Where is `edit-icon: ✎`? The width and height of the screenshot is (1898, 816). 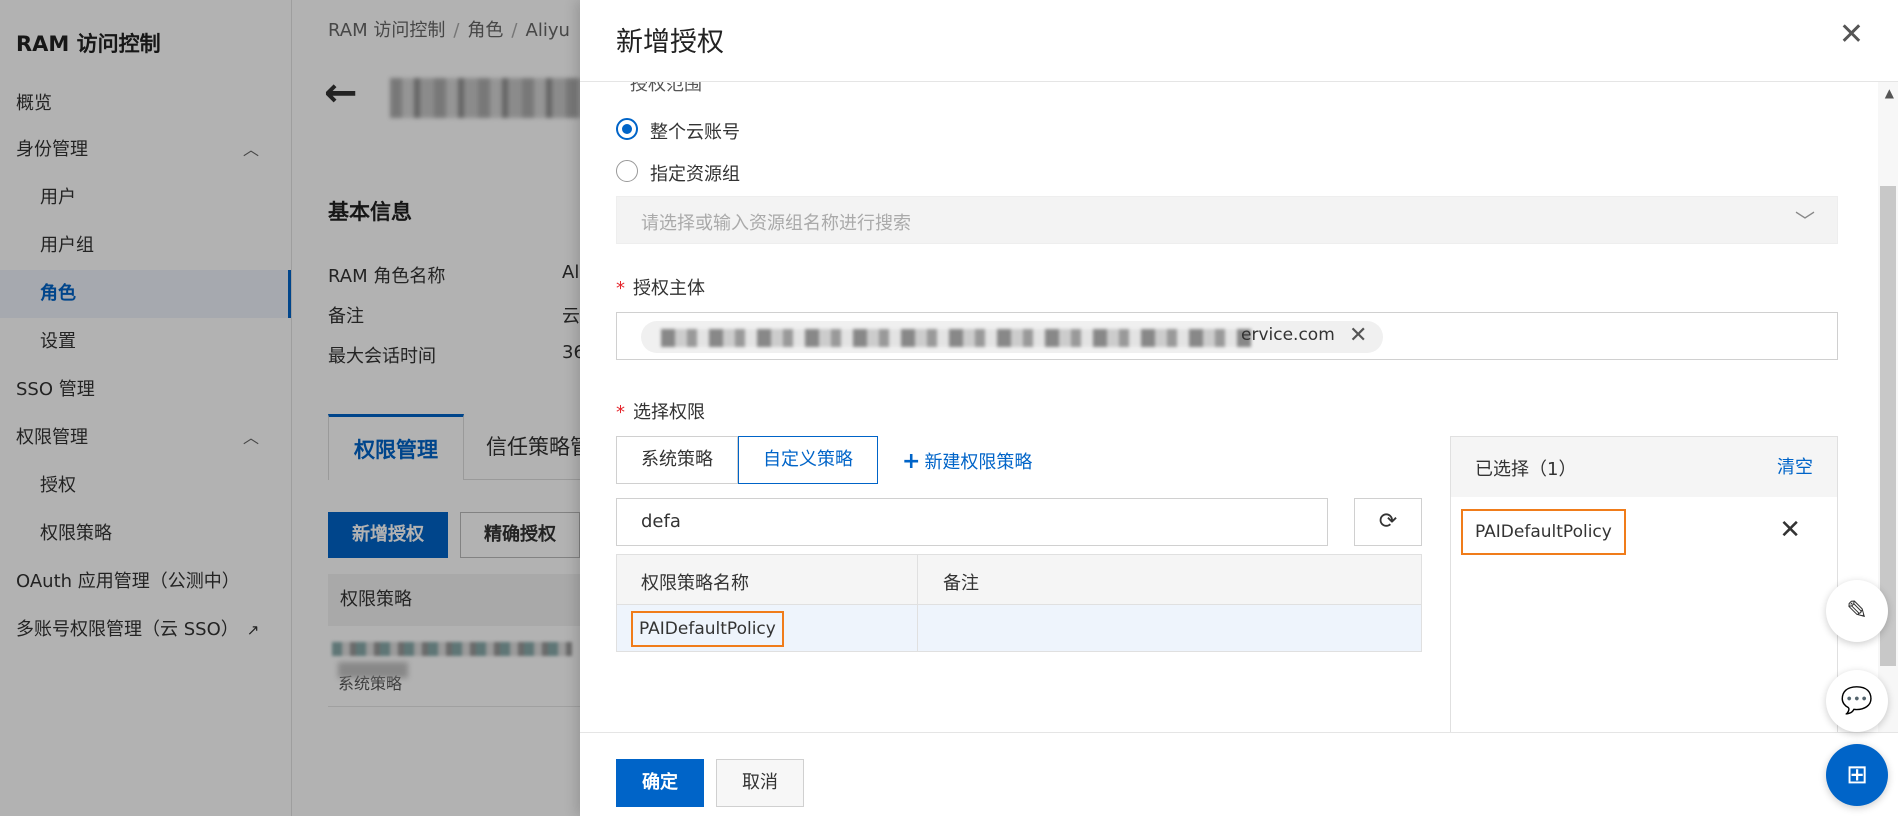 edit-icon: ✎ is located at coordinates (1857, 611).